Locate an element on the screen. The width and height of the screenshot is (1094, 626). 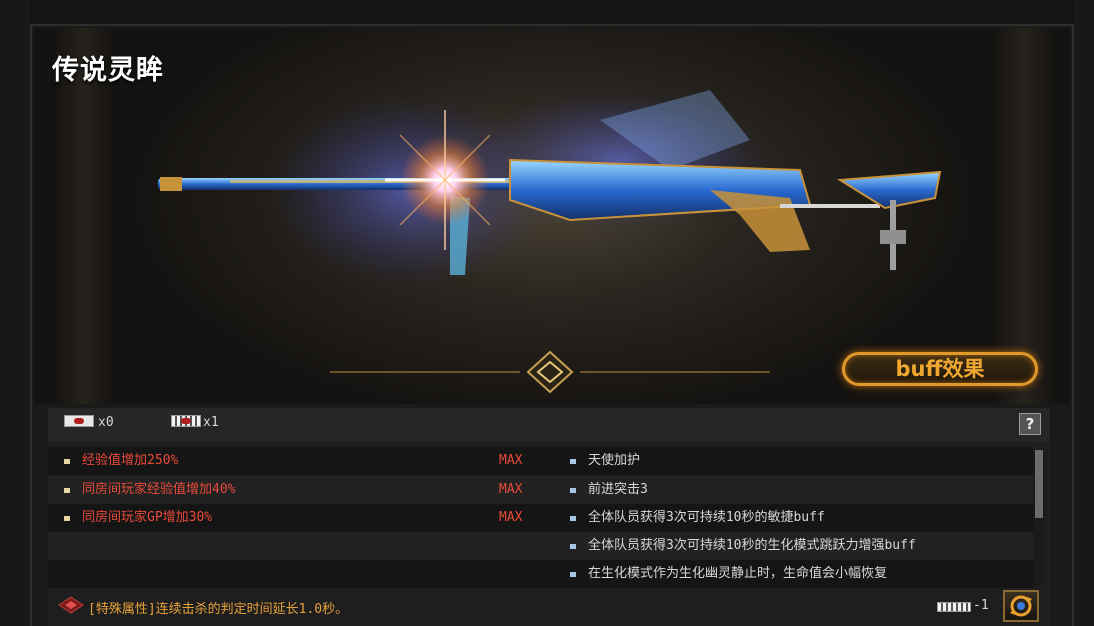
card-b-count: x1 is located at coordinates (211, 422).